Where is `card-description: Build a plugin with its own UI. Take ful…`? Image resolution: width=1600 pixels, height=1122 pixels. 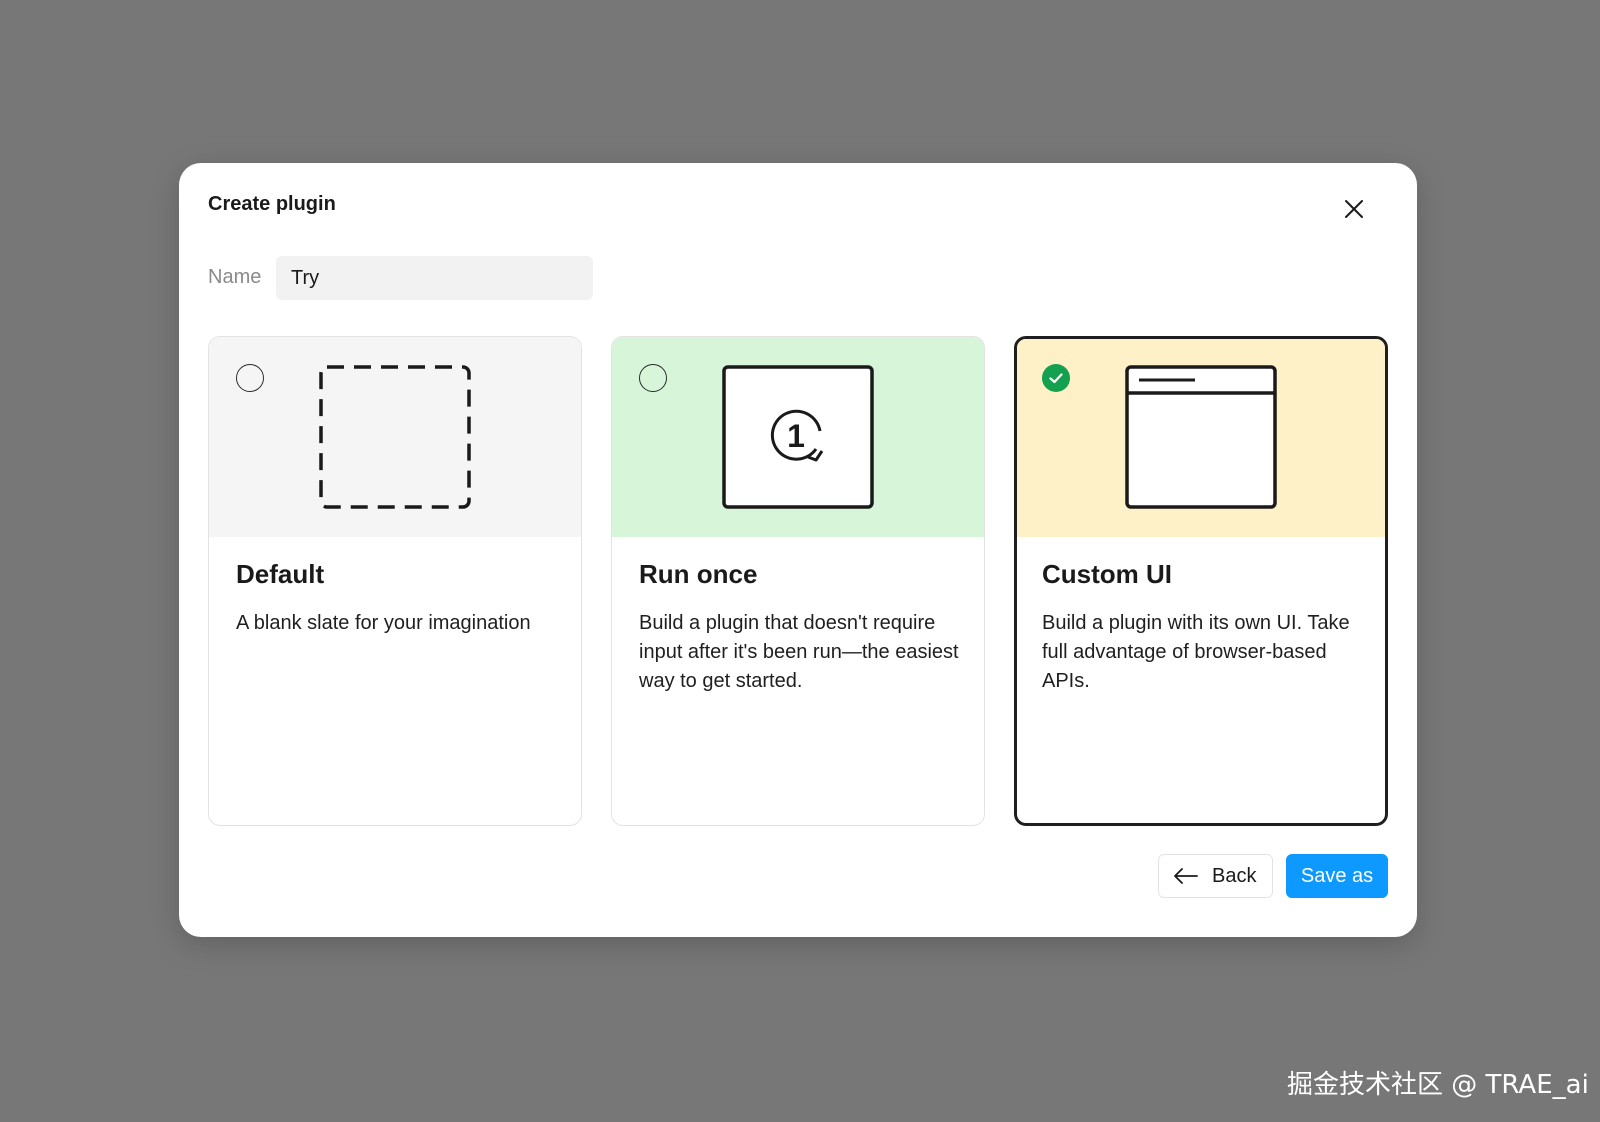
card-description: Build a plugin with its own UI. Take ful… is located at coordinates (1196, 652).